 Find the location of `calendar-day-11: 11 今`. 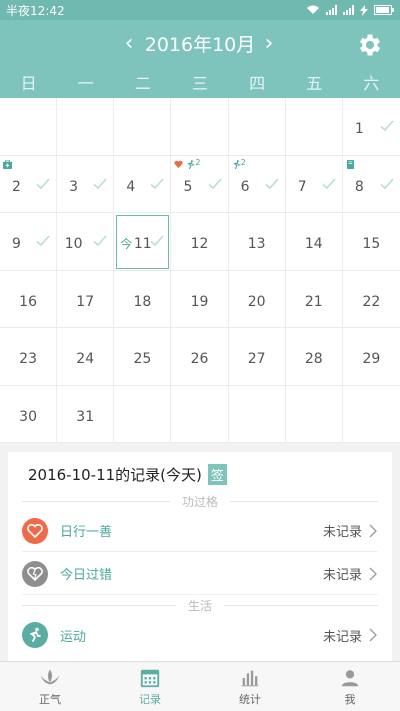

calendar-day-11: 11 今 is located at coordinates (143, 242).